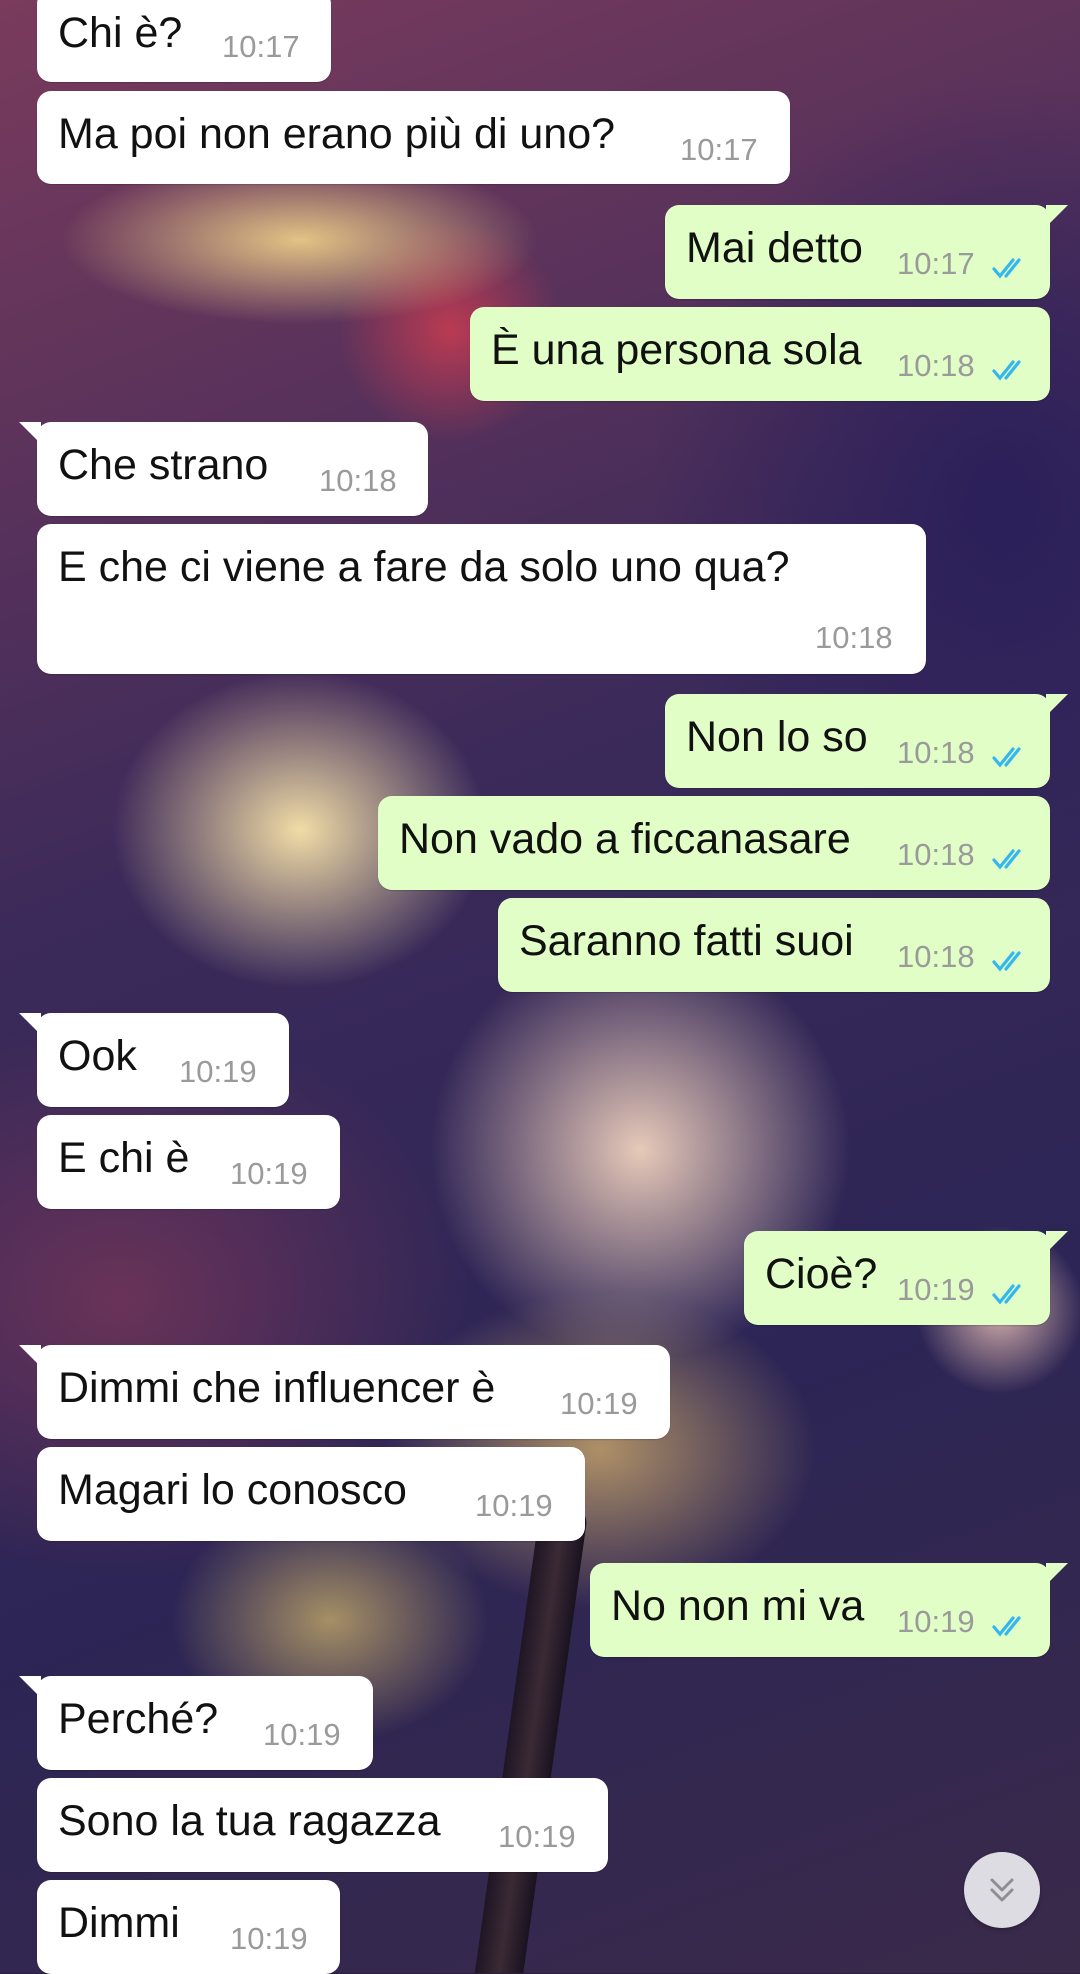 This screenshot has height=1974, width=1080. I want to click on message-text: Dimmi che influencer è, so click(277, 1388).